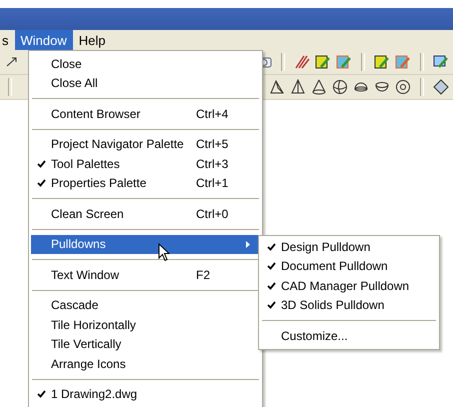 The image size is (453, 407). Describe the element at coordinates (349, 266) in the screenshot. I see `menu-item: Document Pulldown` at that location.